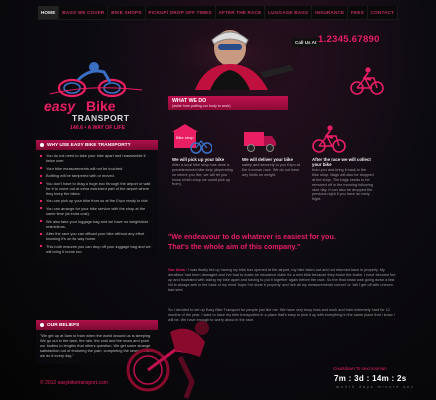 Image resolution: width=436 pixels, height=400 pixels. Describe the element at coordinates (367, 81) in the screenshot. I see `pink-cyclist-icon` at that location.